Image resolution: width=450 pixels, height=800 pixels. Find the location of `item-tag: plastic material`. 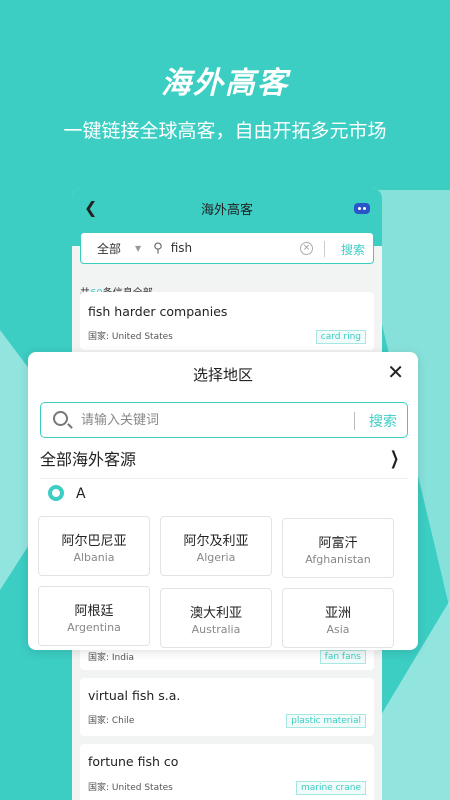

item-tag: plastic material is located at coordinates (326, 721).